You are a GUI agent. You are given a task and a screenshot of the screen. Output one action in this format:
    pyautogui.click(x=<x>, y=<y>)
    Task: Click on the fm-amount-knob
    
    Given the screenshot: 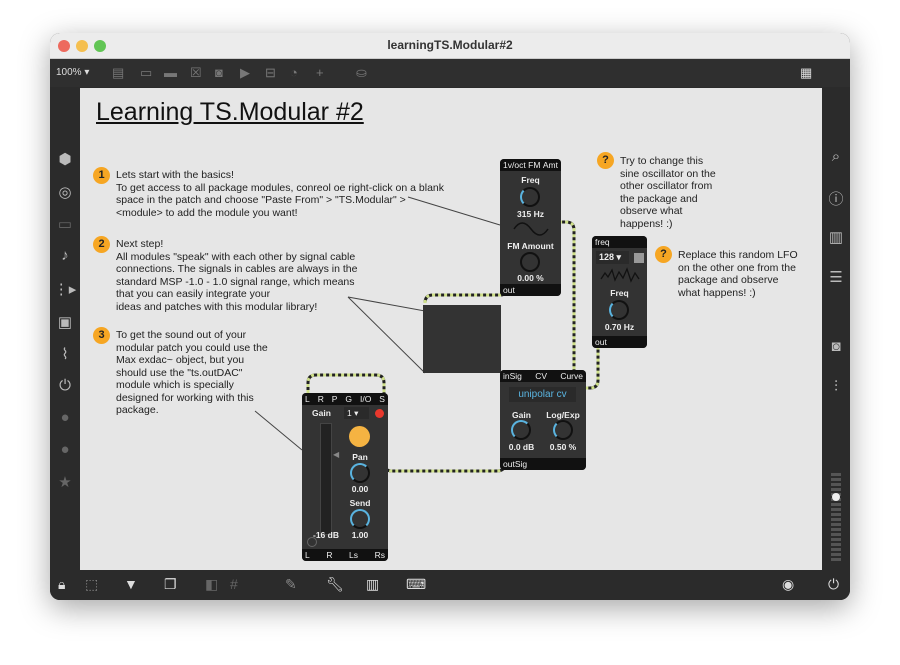 What is the action you would take?
    pyautogui.click(x=530, y=262)
    